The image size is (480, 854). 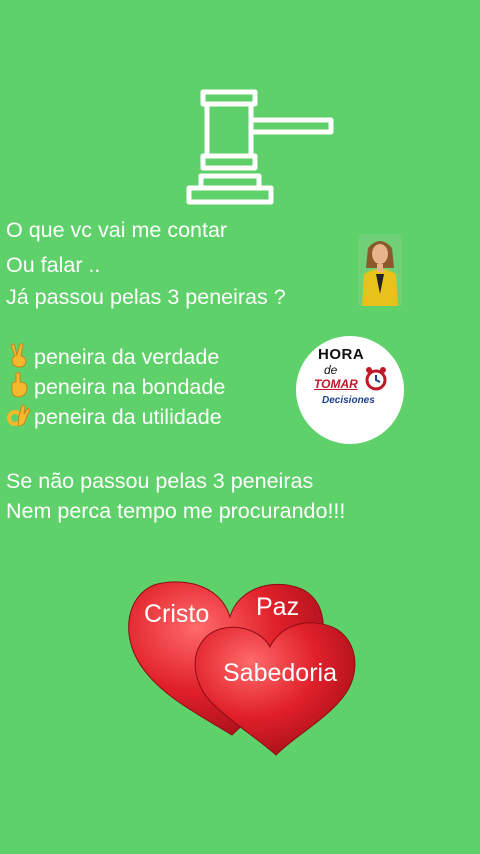 I want to click on sieve-line-truth: peneira da verdade, so click(x=112, y=356).